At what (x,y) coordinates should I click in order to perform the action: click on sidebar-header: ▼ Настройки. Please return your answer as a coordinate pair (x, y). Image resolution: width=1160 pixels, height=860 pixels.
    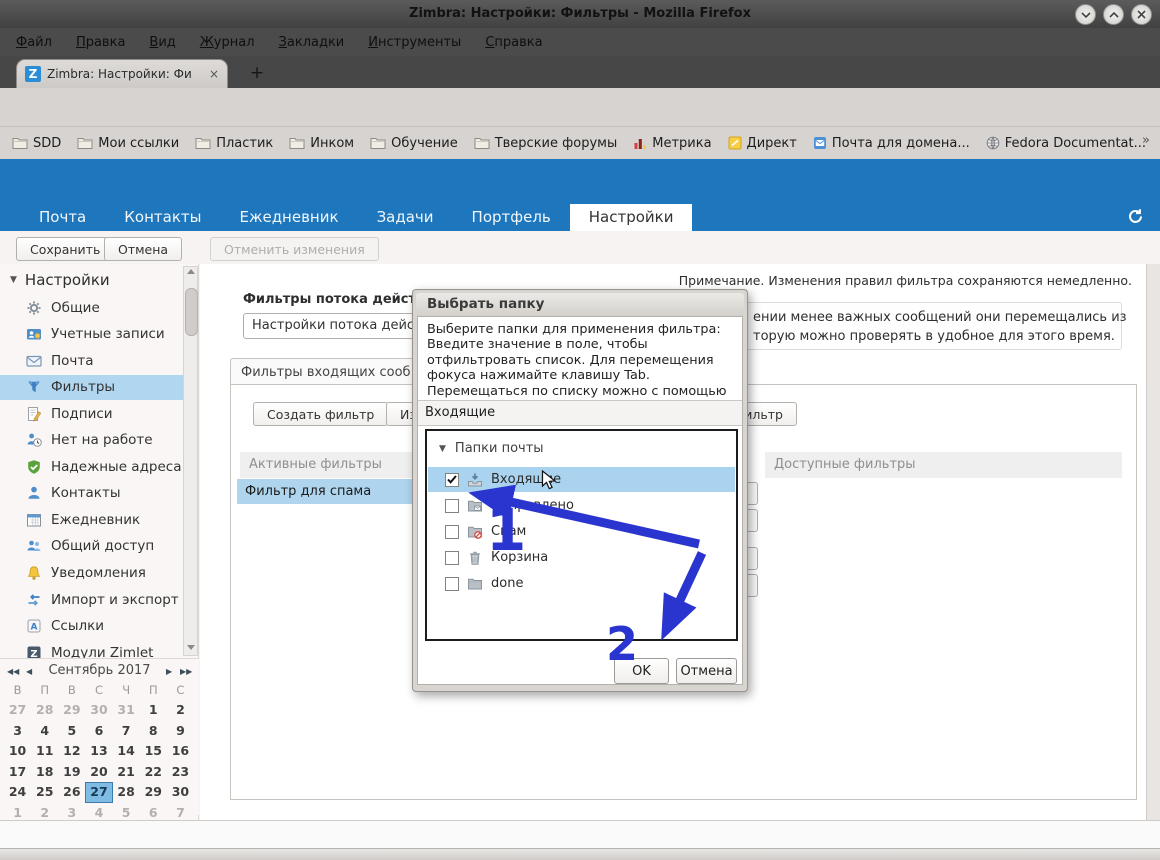
    Looking at the image, I should click on (60, 280).